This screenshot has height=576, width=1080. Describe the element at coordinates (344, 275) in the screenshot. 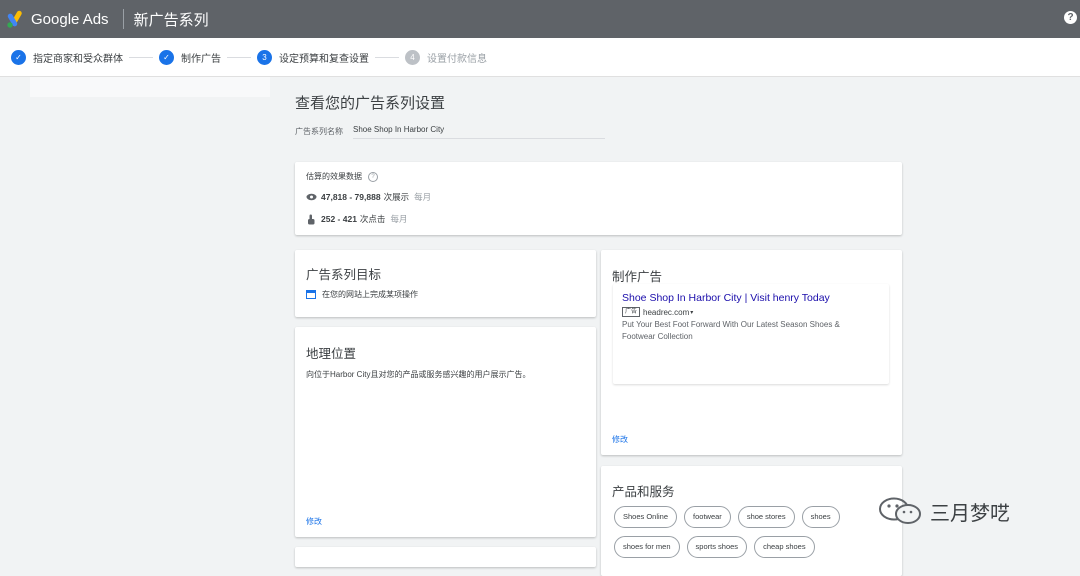

I see `goal-title: 广告系列目标` at that location.